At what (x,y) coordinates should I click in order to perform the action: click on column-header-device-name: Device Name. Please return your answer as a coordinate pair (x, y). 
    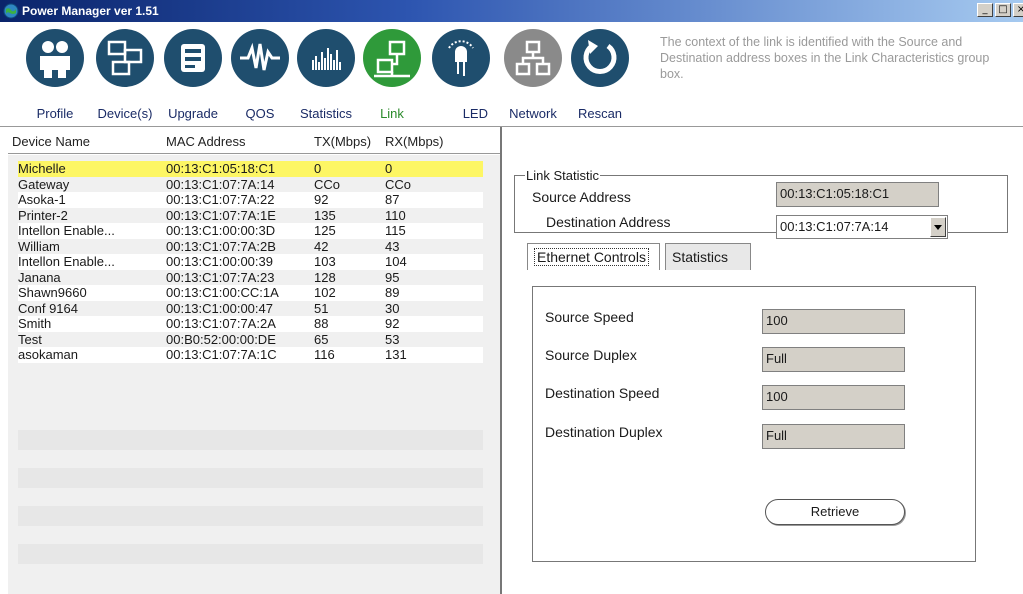
    Looking at the image, I should click on (51, 141).